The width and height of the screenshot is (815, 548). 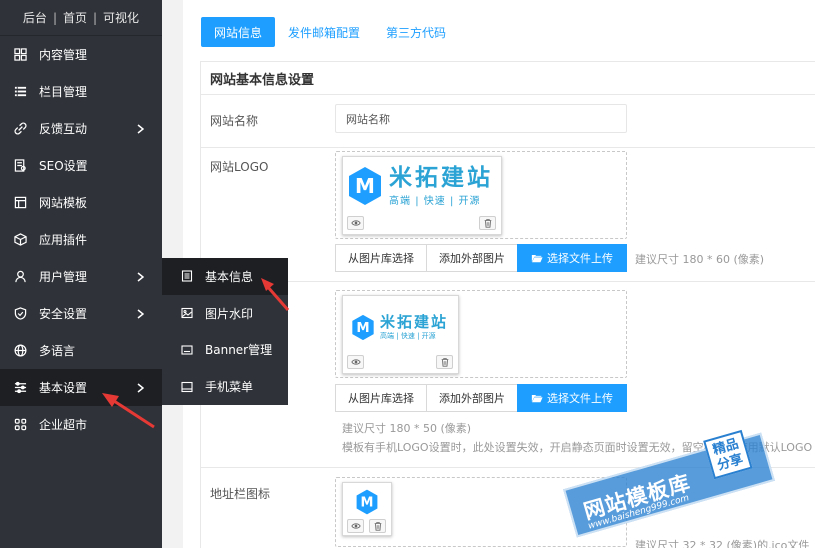 I want to click on document-seo-icon, so click(x=20, y=165).